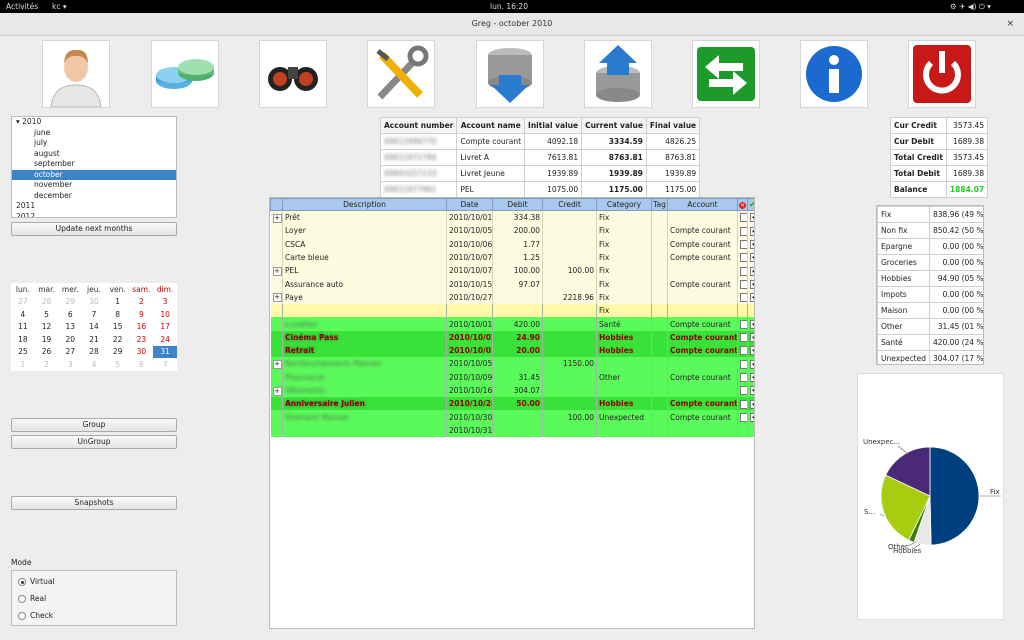 The image size is (1024, 640). What do you see at coordinates (834, 74) in the screenshot?
I see `info-icon` at bounding box center [834, 74].